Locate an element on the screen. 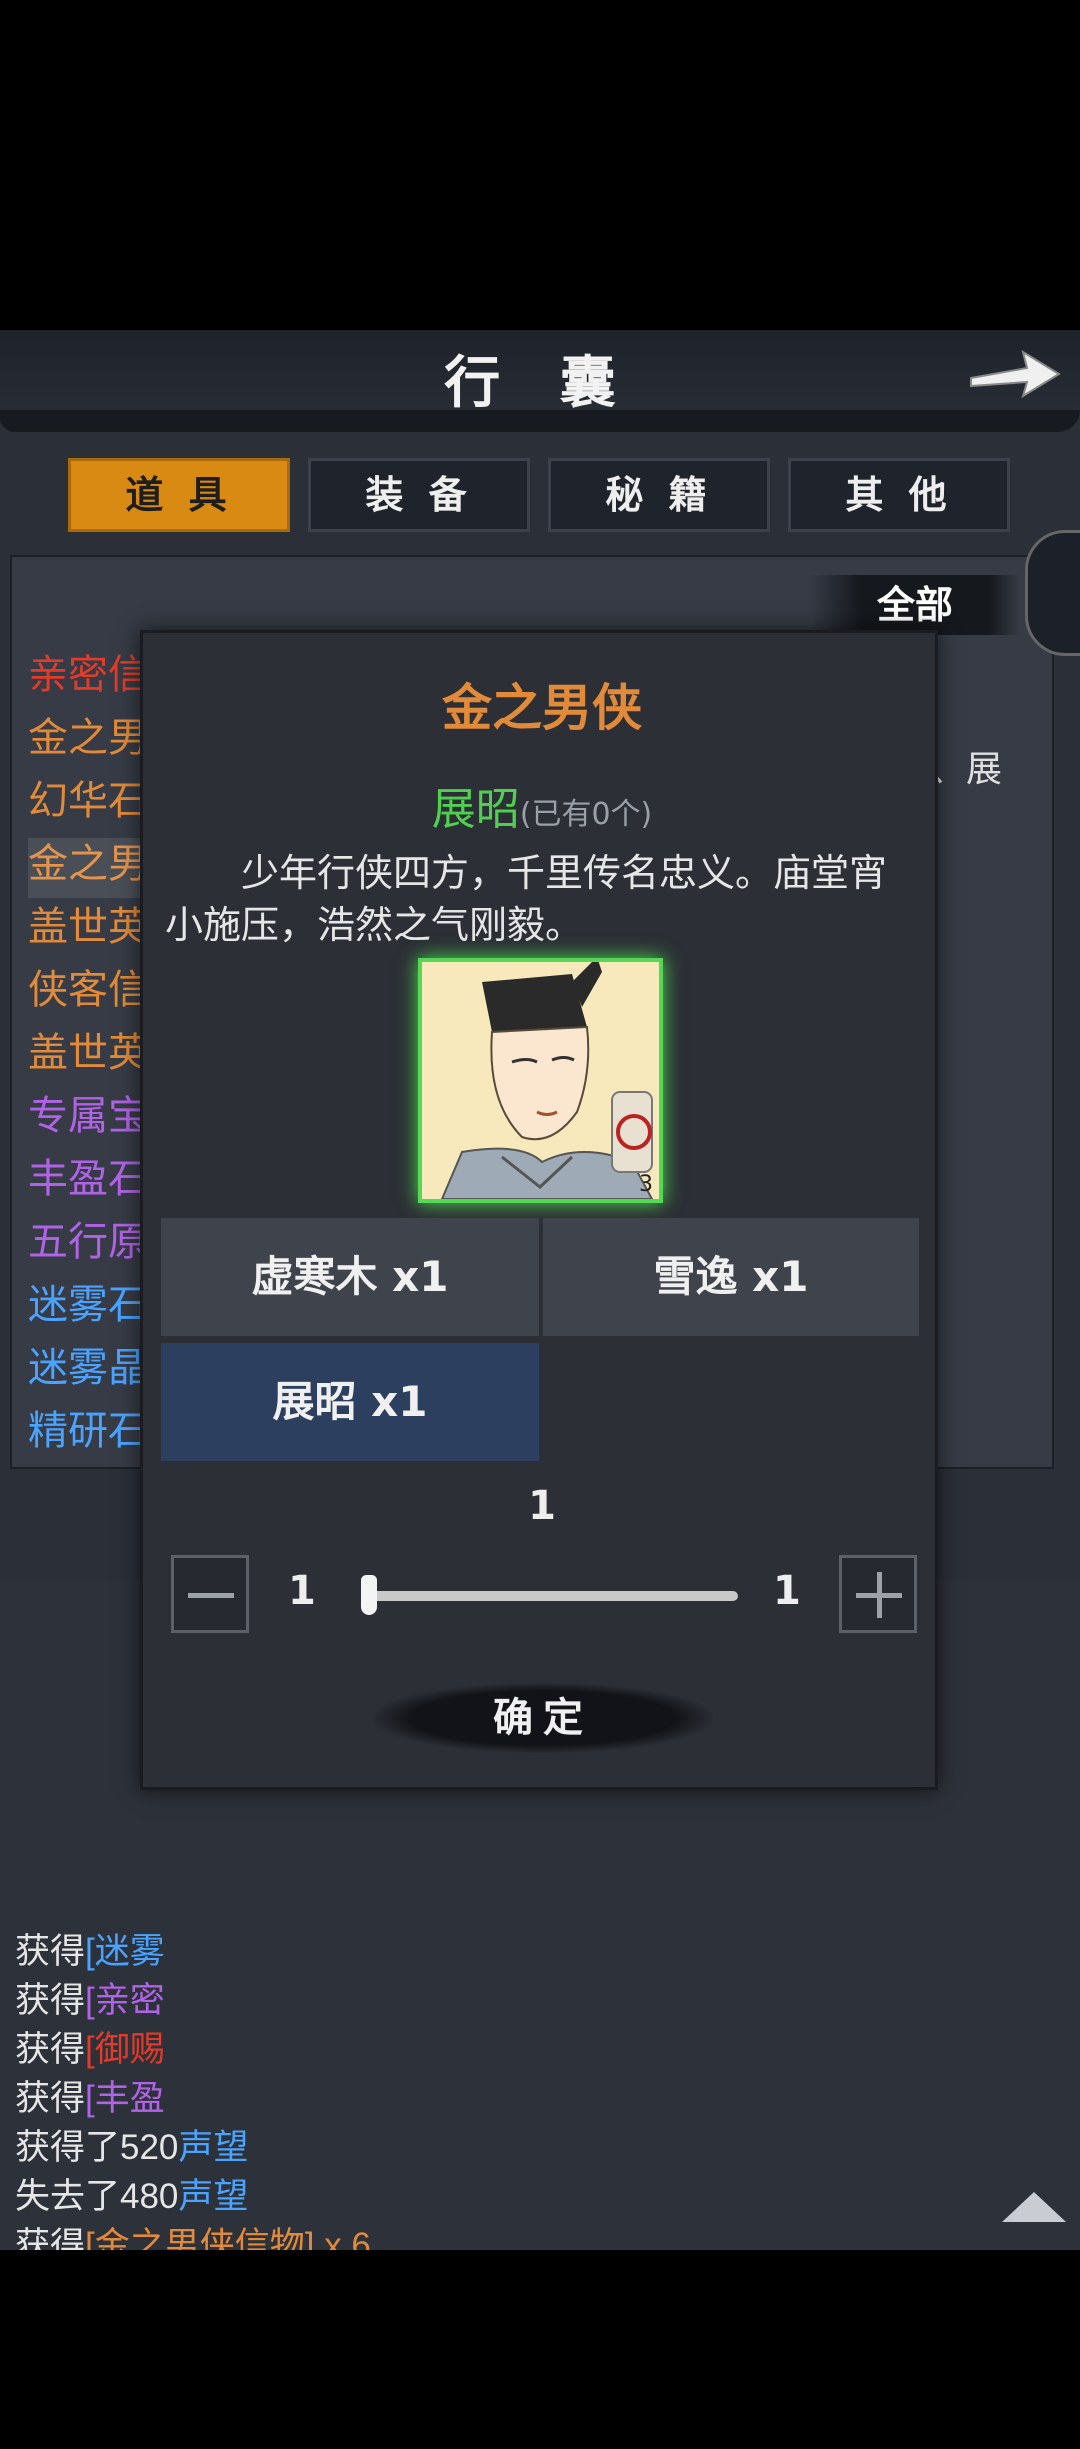 The image size is (1080, 2449). right-arrow-icon is located at coordinates (1015, 374).